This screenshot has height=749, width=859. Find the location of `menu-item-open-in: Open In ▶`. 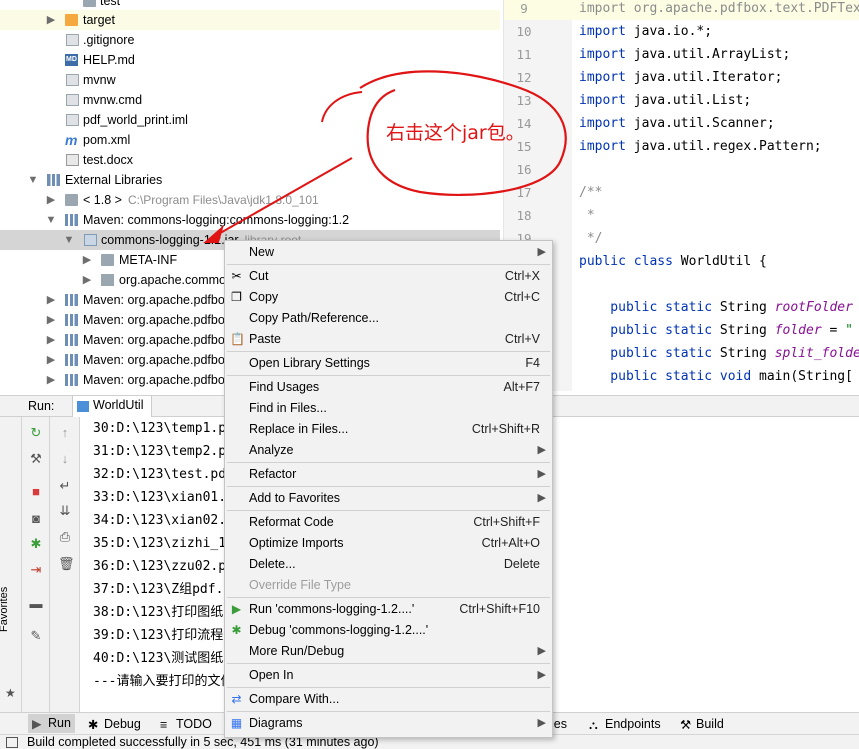

menu-item-open-in: Open In ▶ is located at coordinates (388, 675).